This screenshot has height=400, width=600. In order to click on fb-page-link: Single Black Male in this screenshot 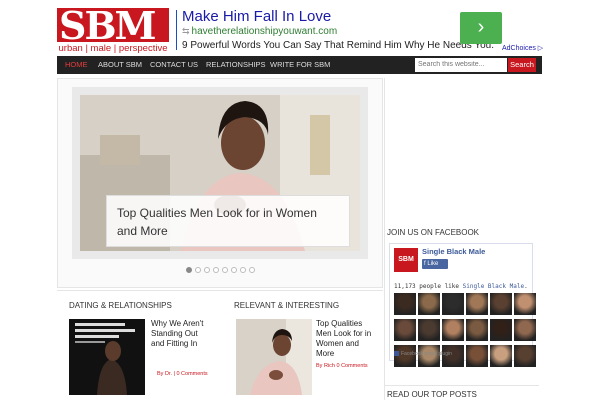, I will do `click(493, 286)`.